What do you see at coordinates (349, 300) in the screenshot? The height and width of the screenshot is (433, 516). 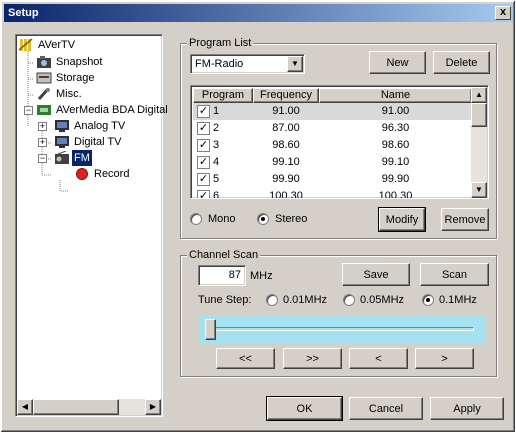 I see `step-radio-0.05` at bounding box center [349, 300].